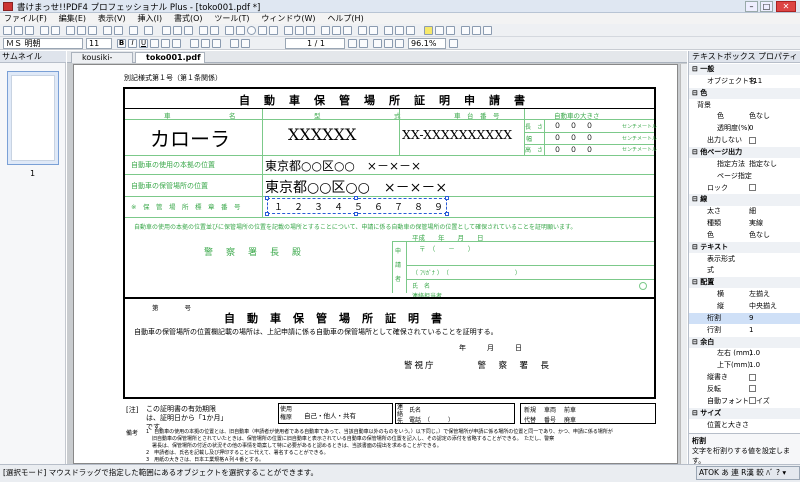 Image resolution: width=800 pixels, height=482 pixels. I want to click on menu-help: ヘルプ(H), so click(345, 18).